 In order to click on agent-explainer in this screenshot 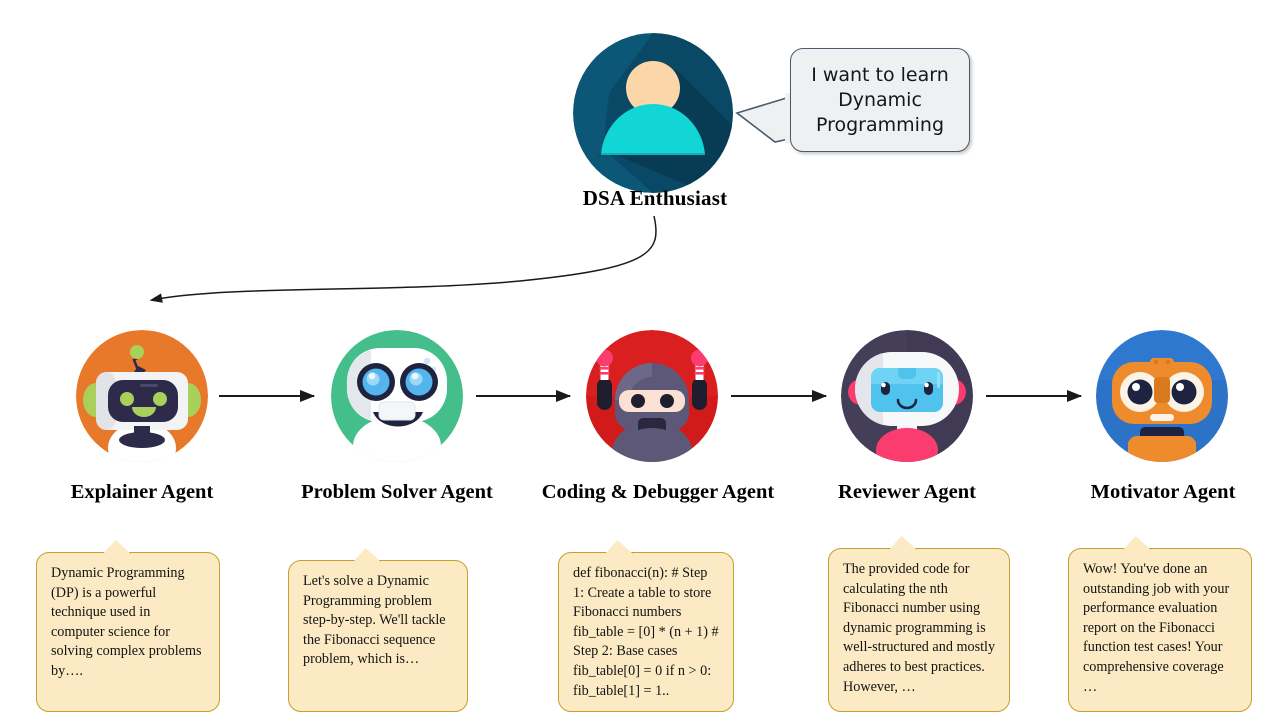, I will do `click(142, 396)`.